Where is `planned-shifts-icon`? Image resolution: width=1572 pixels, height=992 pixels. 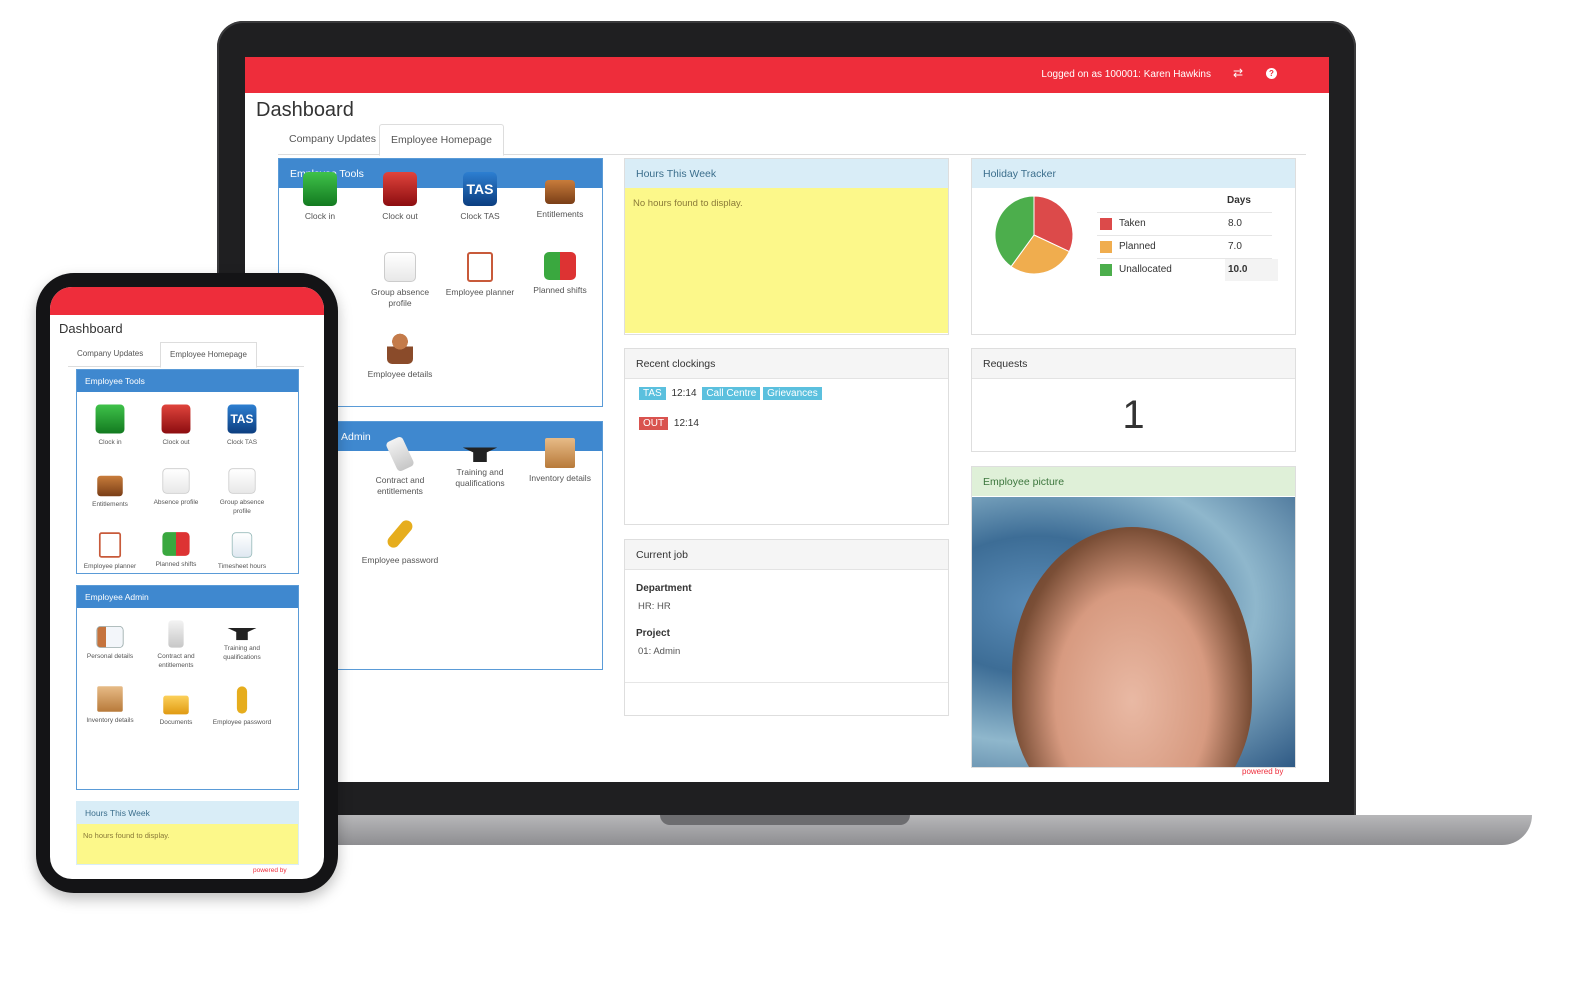 planned-shifts-icon is located at coordinates (560, 266).